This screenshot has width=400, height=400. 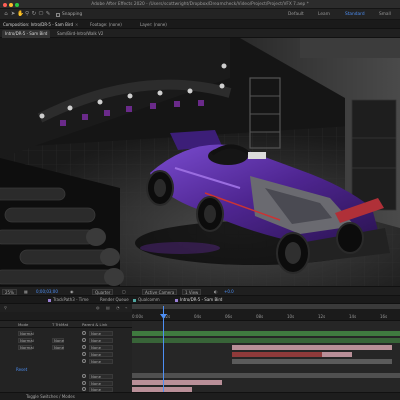 I want to click on toggle-switches-modes-button: Toggle Switches / Modes, so click(x=50, y=396).